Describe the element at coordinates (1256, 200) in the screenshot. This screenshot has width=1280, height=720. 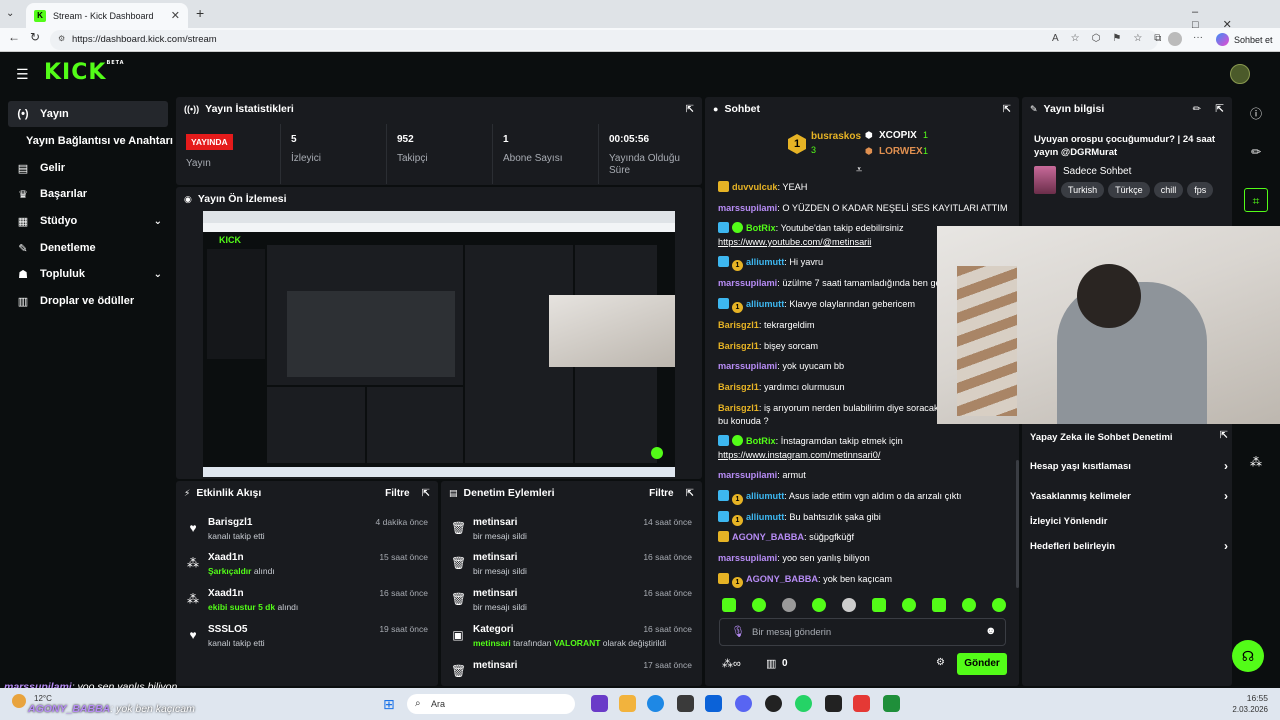
I see `scan-icon: ⌗` at that location.